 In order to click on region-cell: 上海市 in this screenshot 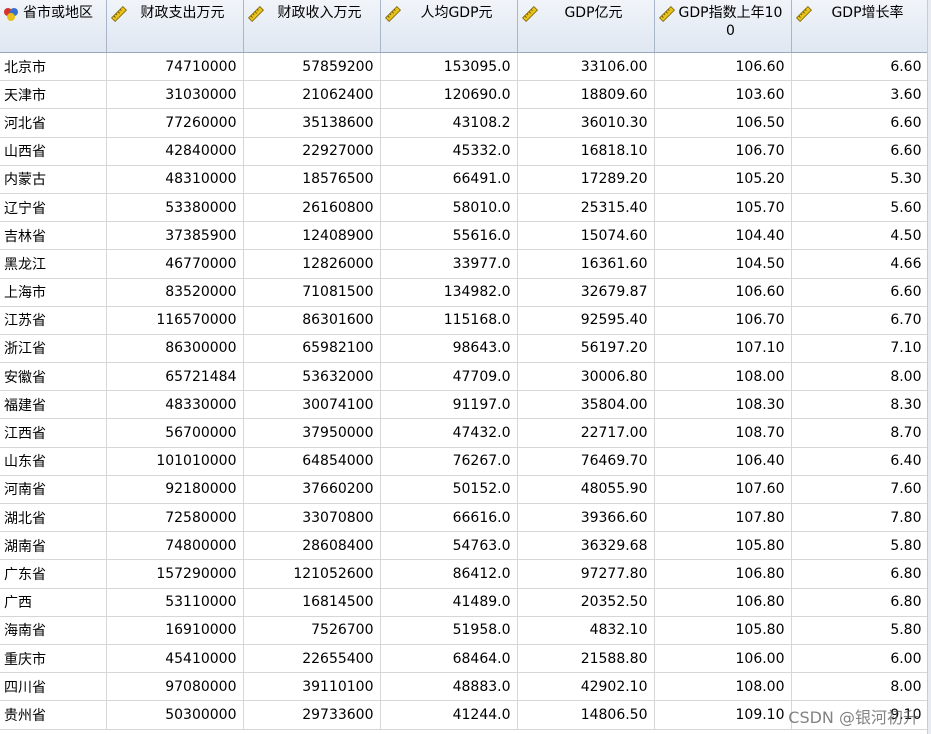, I will do `click(53, 292)`.